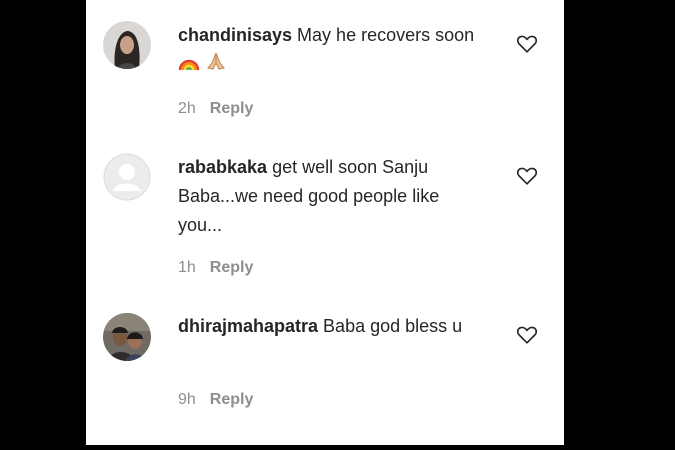 The width and height of the screenshot is (675, 450). I want to click on comment-time: 2h, so click(187, 108).